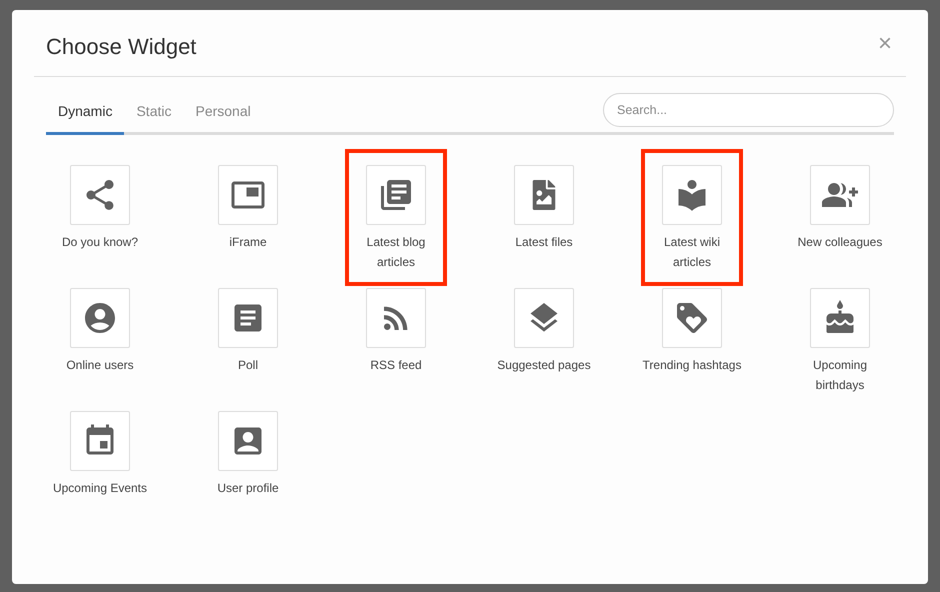 The image size is (940, 592). I want to click on tab: Dynamic, so click(85, 114).